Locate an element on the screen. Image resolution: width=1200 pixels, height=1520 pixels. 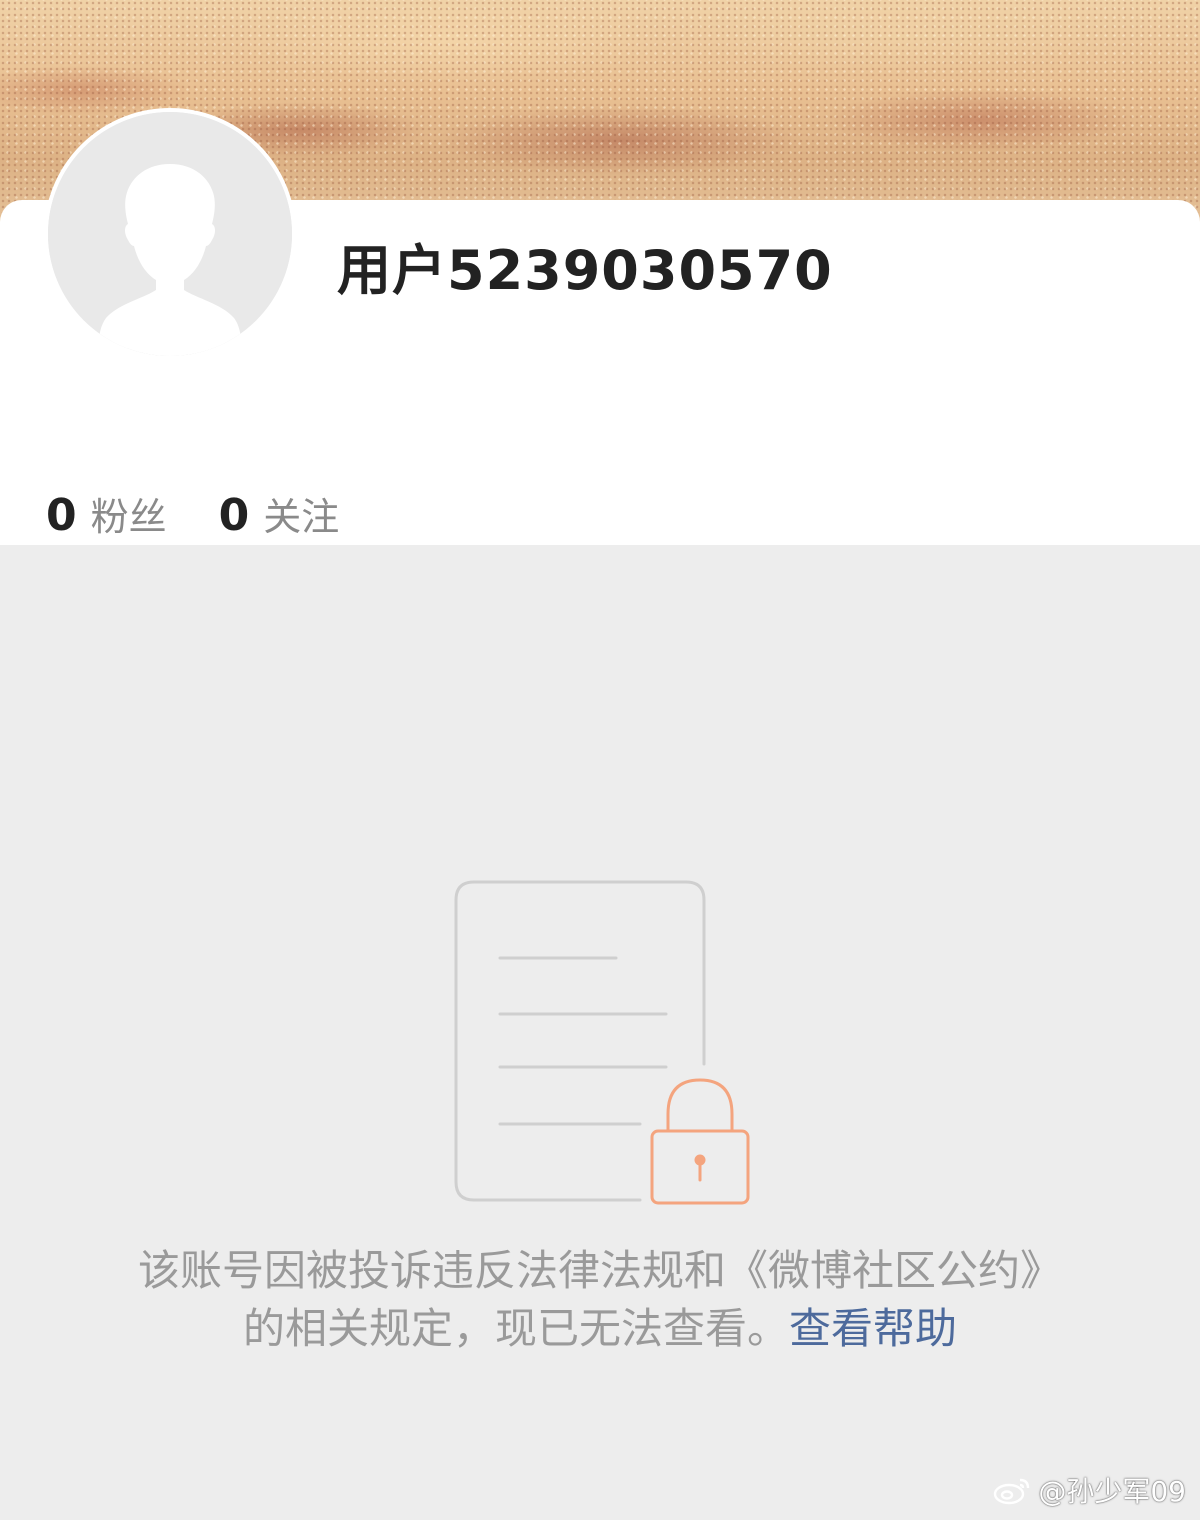
following-stat: 0 关注 is located at coordinates (279, 513).